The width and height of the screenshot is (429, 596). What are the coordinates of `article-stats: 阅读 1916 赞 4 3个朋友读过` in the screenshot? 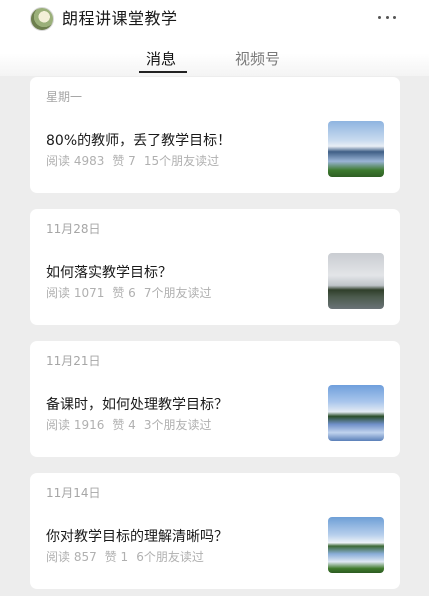 It's located at (132, 425).